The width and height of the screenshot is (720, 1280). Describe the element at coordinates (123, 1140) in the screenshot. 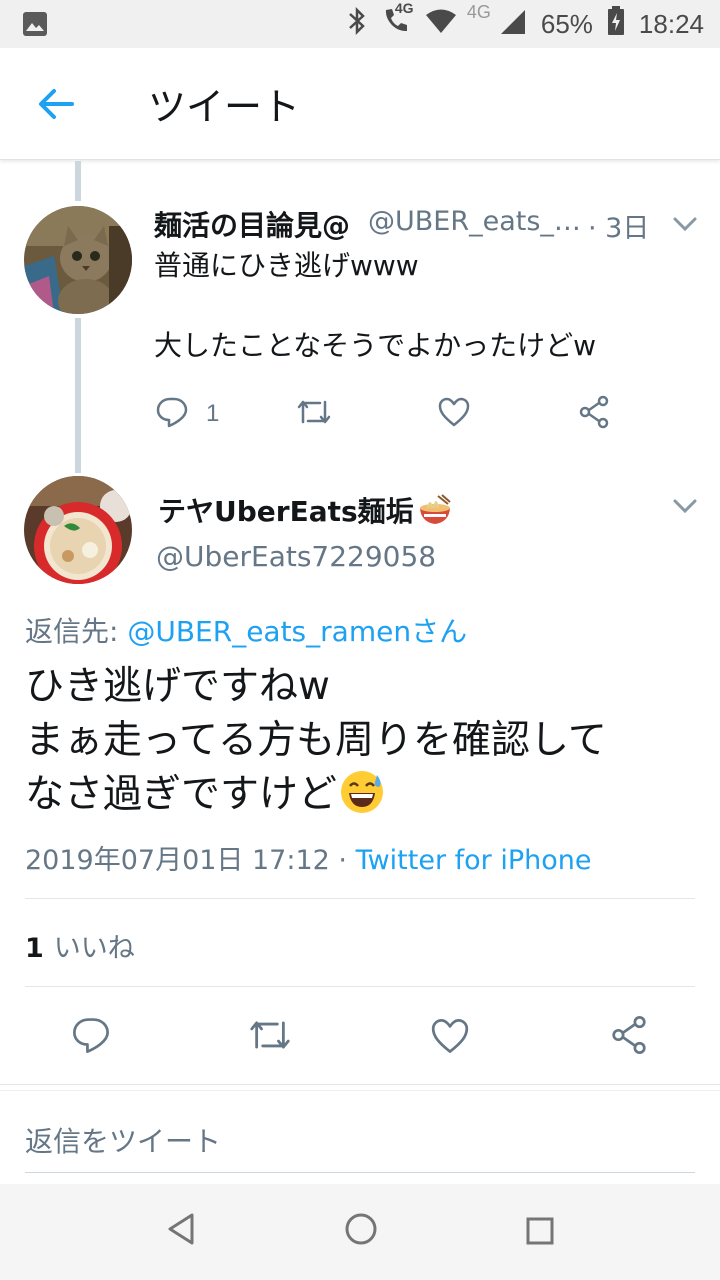

I see `reply-tweet-input: 返信をツイート` at that location.